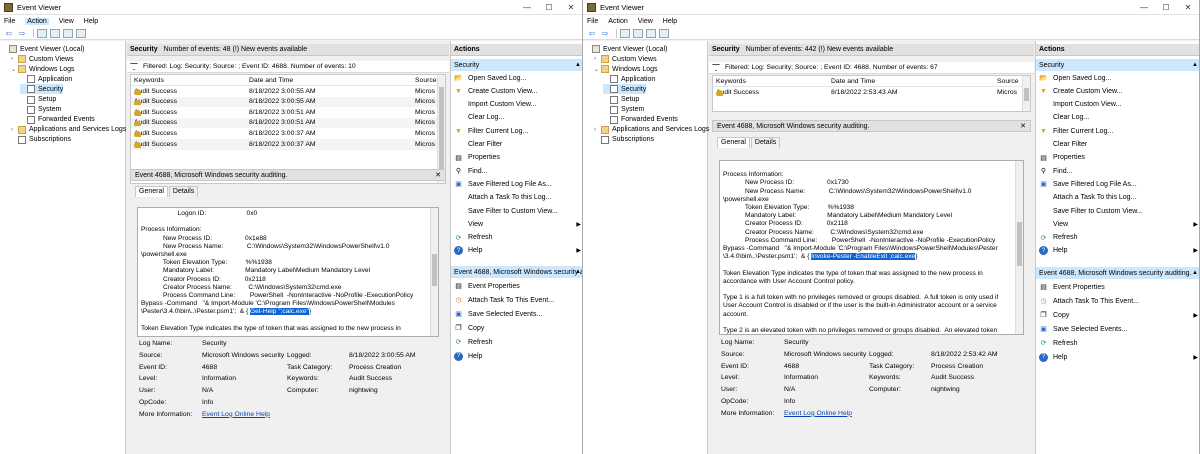 This screenshot has height=454, width=1200. What do you see at coordinates (271, 80) in the screenshot?
I see `column-header-date-and-time: Date and Time` at bounding box center [271, 80].